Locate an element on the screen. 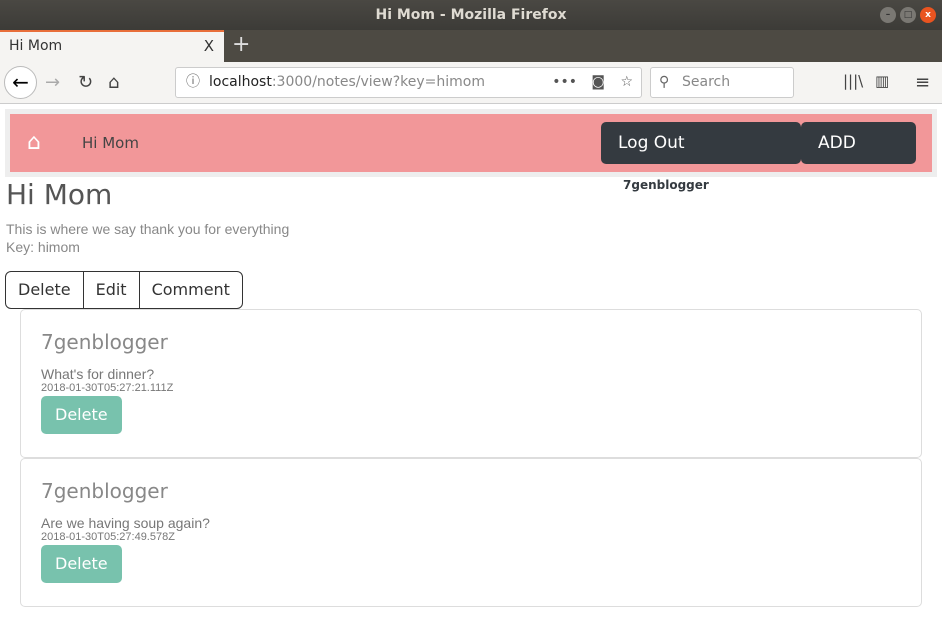 This screenshot has height=617, width=942. search-icon: ⚲ is located at coordinates (664, 82).